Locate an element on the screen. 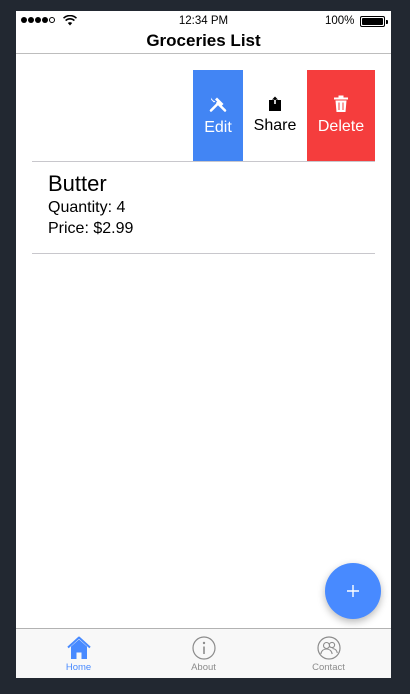 This screenshot has width=410, height=694. tab-about: About is located at coordinates (203, 653).